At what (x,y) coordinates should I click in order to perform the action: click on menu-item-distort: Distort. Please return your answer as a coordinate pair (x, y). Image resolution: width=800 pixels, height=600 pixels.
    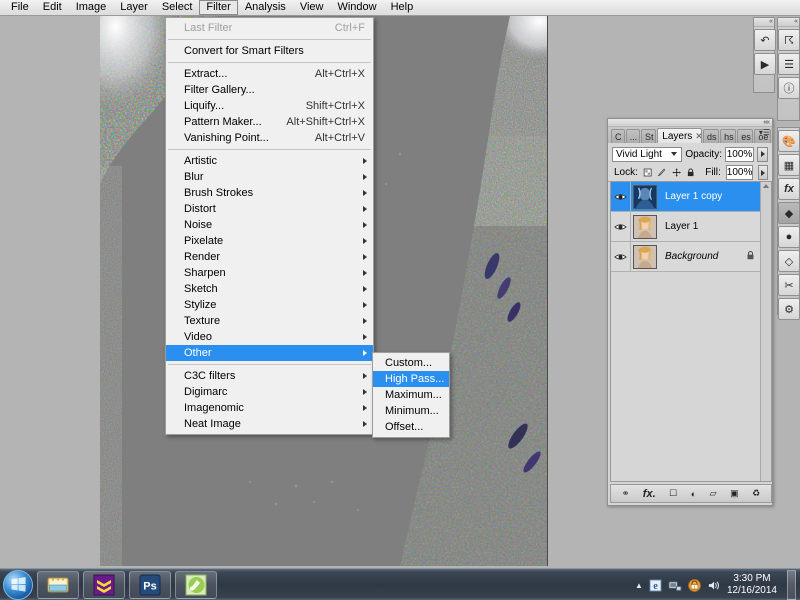
    Looking at the image, I should click on (269, 209).